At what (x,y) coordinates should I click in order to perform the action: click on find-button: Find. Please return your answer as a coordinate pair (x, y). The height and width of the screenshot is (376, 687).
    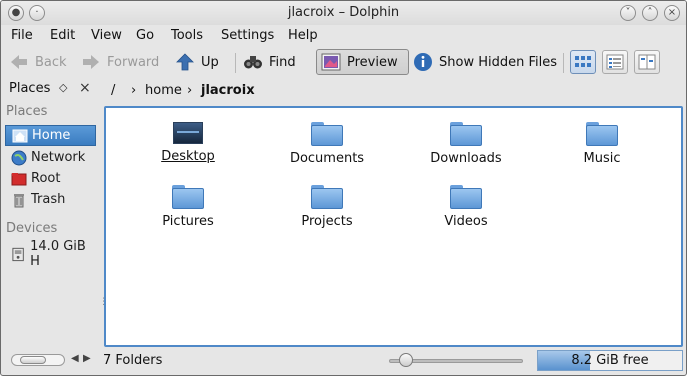
    Looking at the image, I should click on (269, 62).